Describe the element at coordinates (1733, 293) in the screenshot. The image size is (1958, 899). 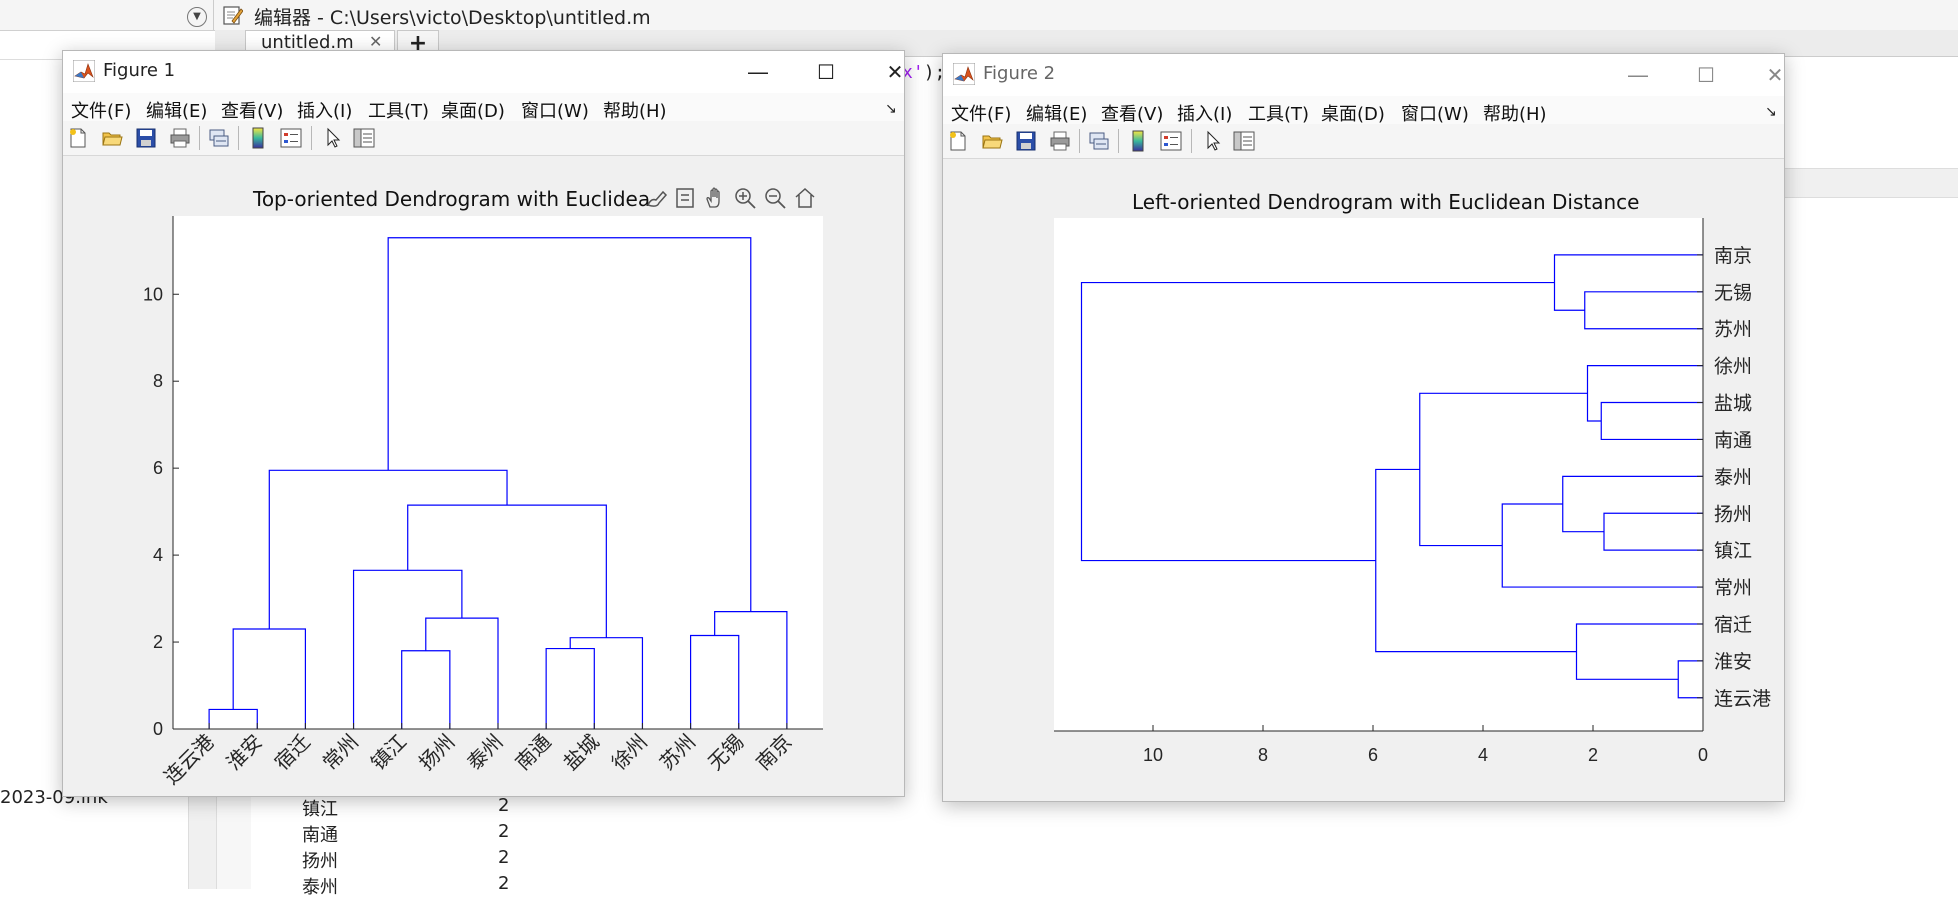
I see `y-tick-label: 无锡` at that location.